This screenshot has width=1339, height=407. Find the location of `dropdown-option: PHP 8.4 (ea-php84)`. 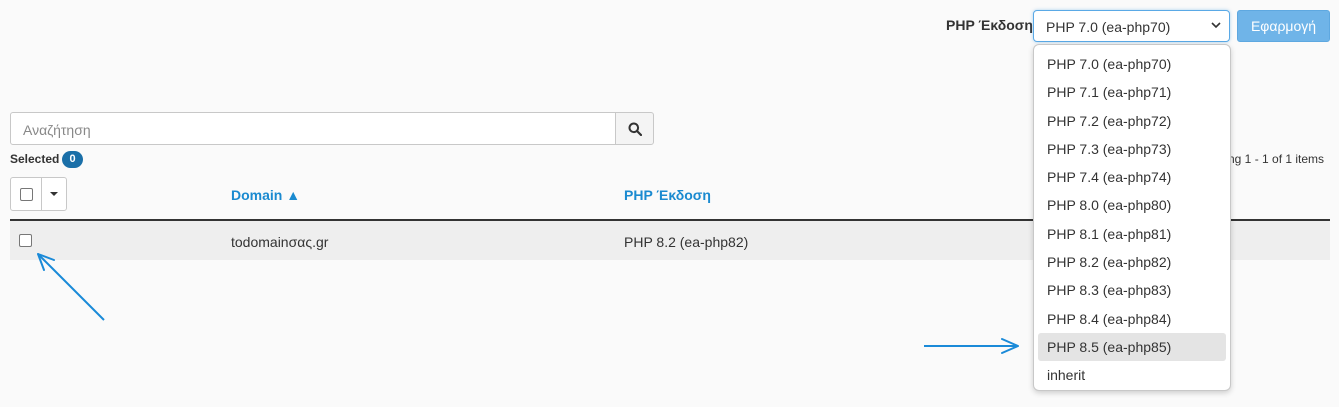

dropdown-option: PHP 8.4 (ea-php84) is located at coordinates (1132, 319).